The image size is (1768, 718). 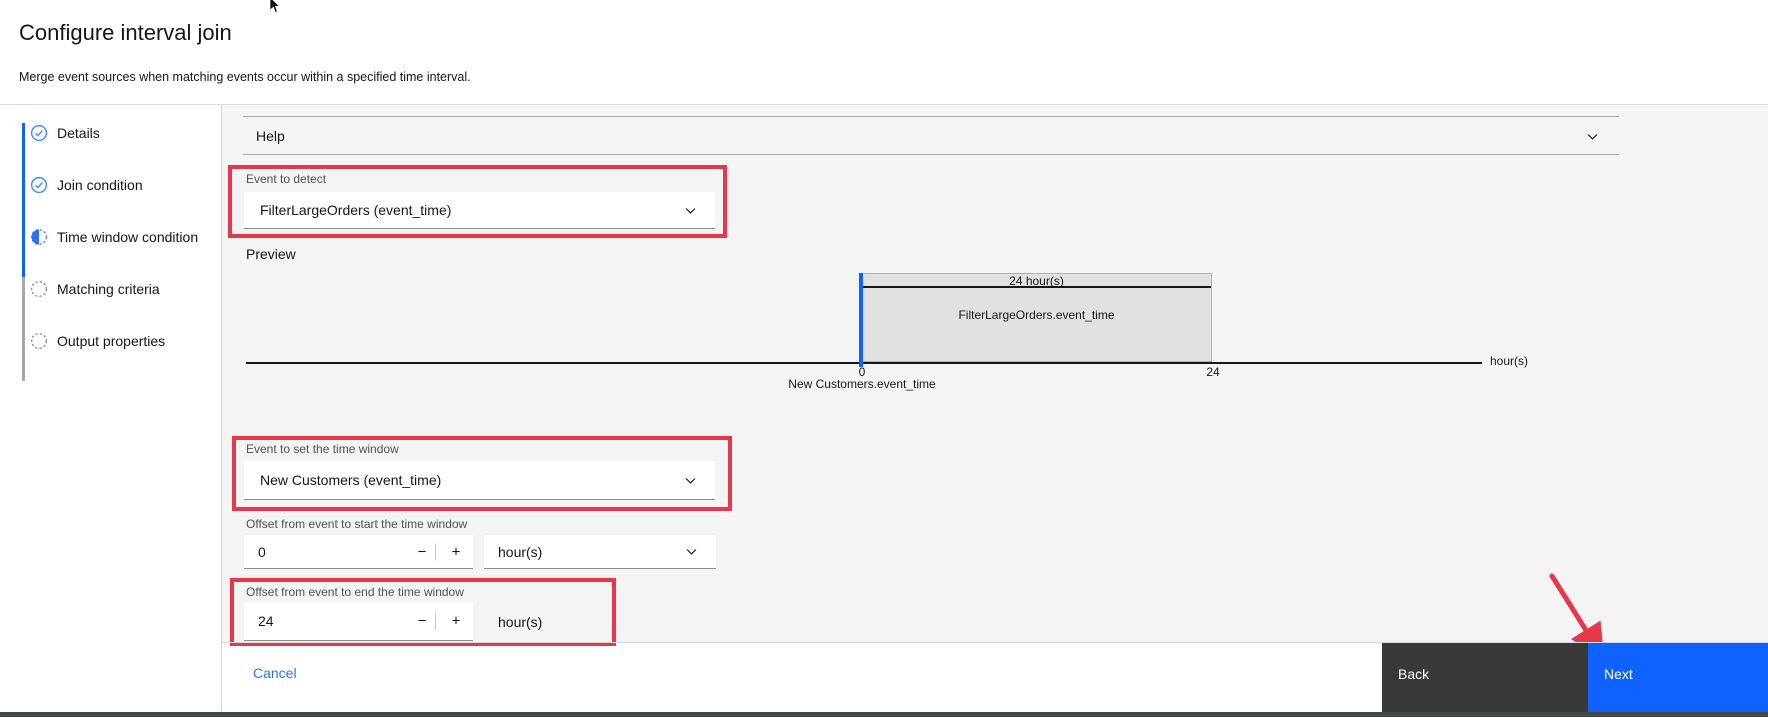 I want to click on offset-end-label: Offset from event to end the time window, so click(x=355, y=592).